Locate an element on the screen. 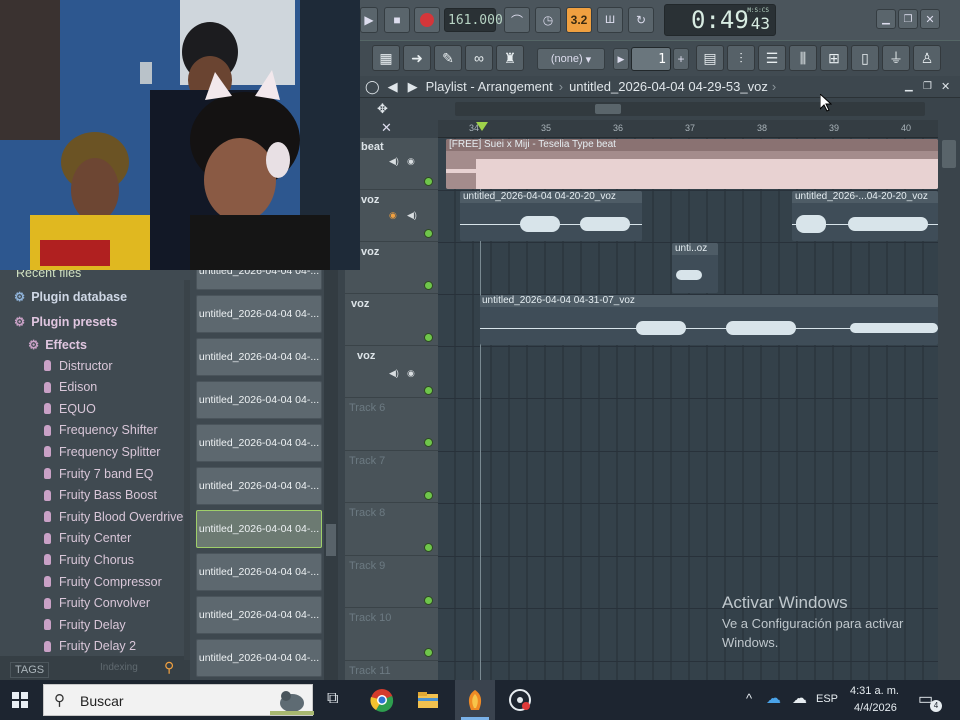  arrow-right-icon: ➜ is located at coordinates (417, 58).